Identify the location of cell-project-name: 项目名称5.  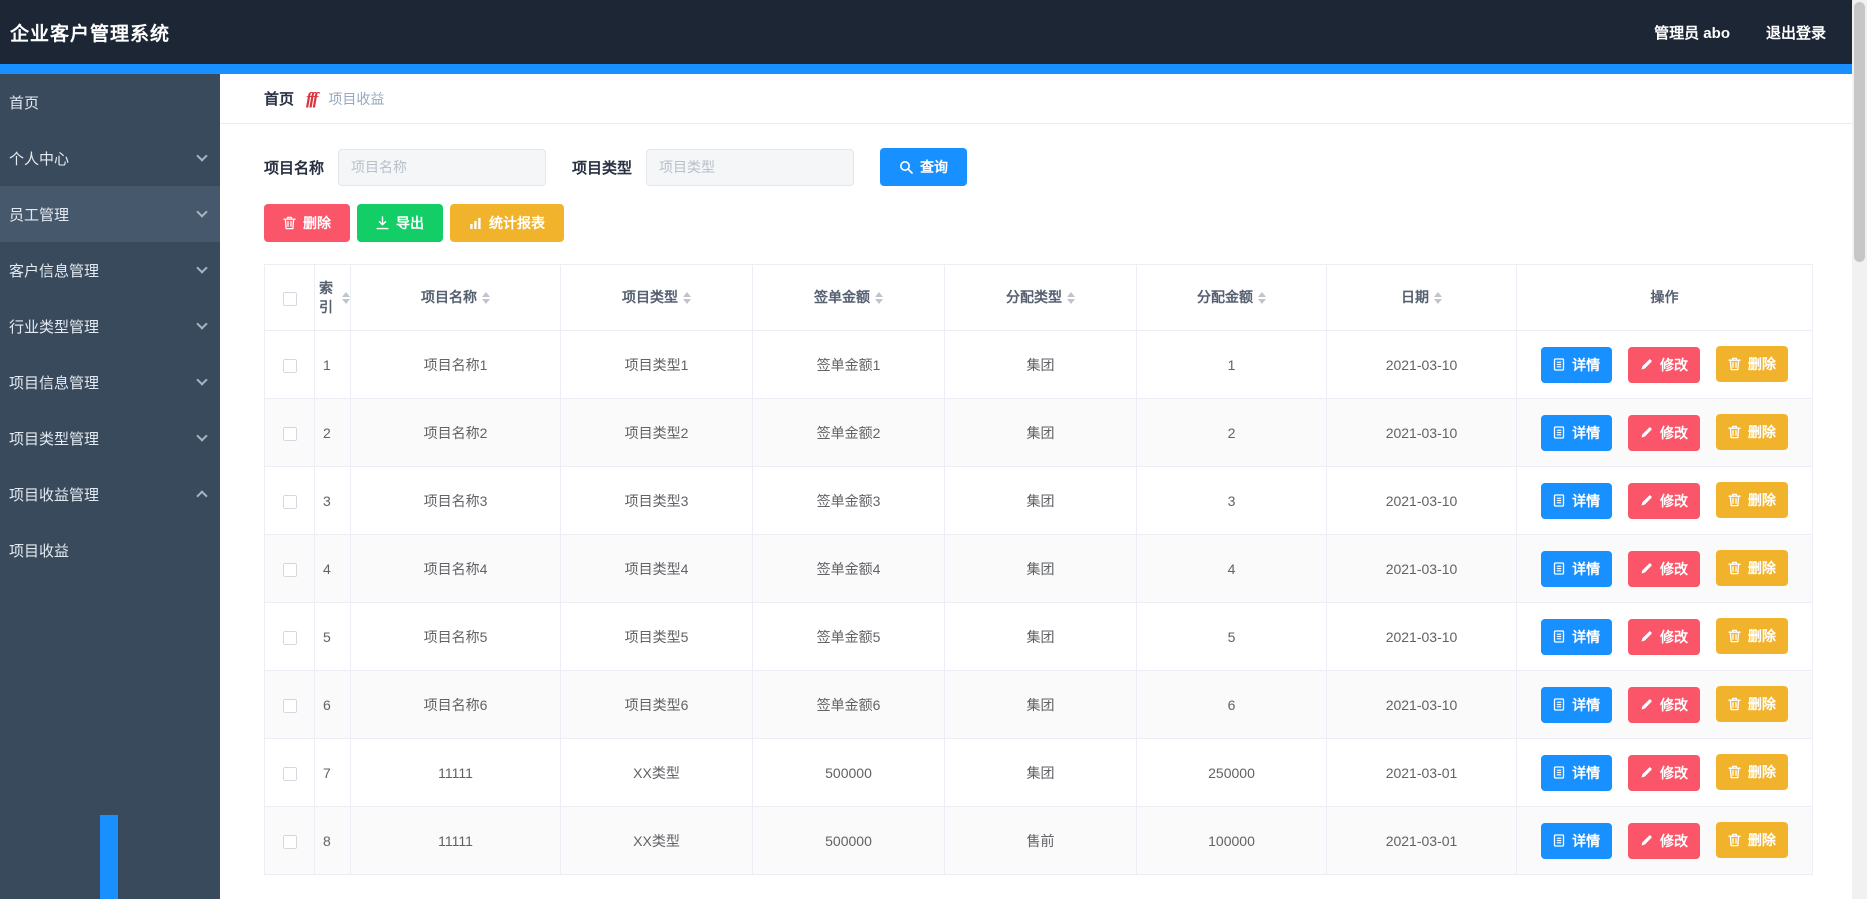
(455, 636).